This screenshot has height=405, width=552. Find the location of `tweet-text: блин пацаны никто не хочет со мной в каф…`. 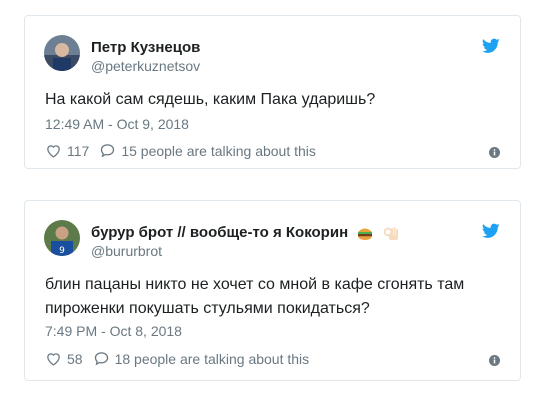

tweet-text: блин пацаны никто не хочет со мной в каф… is located at coordinates (255, 296).